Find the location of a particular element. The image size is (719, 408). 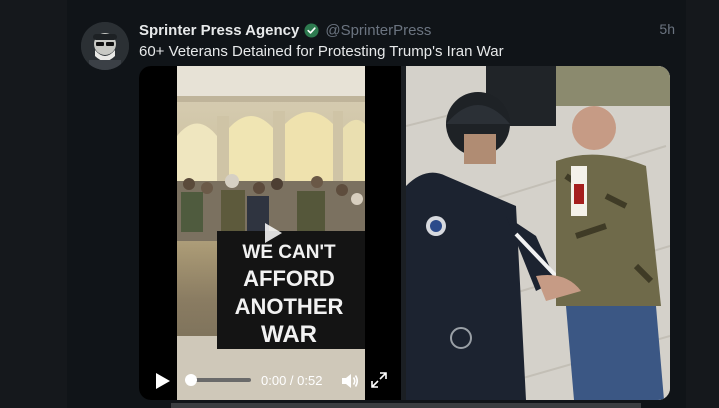

play-icon is located at coordinates (163, 381).